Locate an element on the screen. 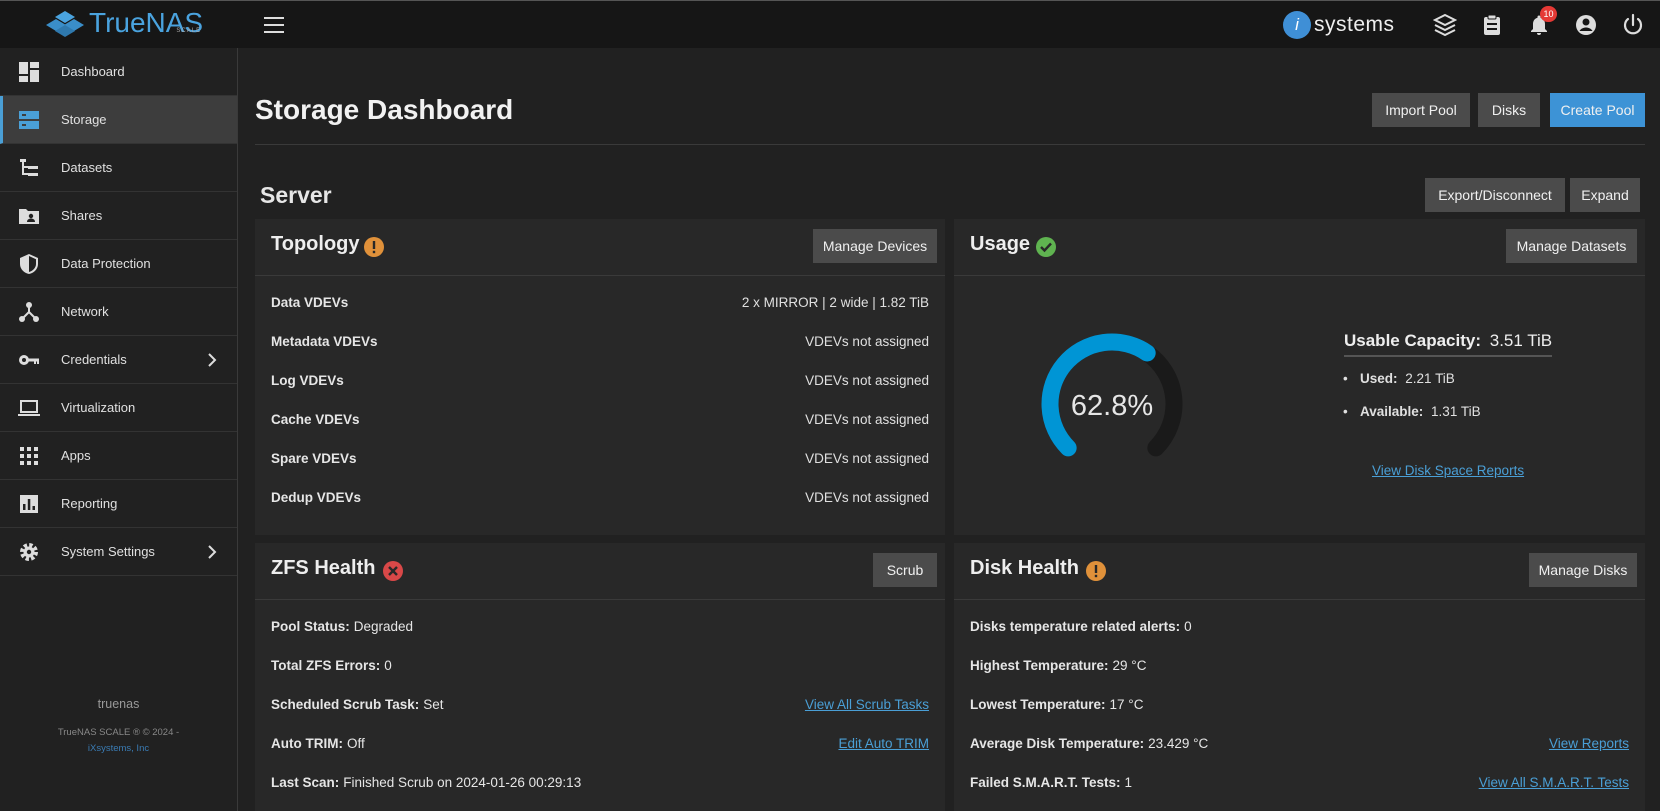 The height and width of the screenshot is (811, 1660). dedup-vdevs-label: Dedup VDEVs is located at coordinates (316, 497).